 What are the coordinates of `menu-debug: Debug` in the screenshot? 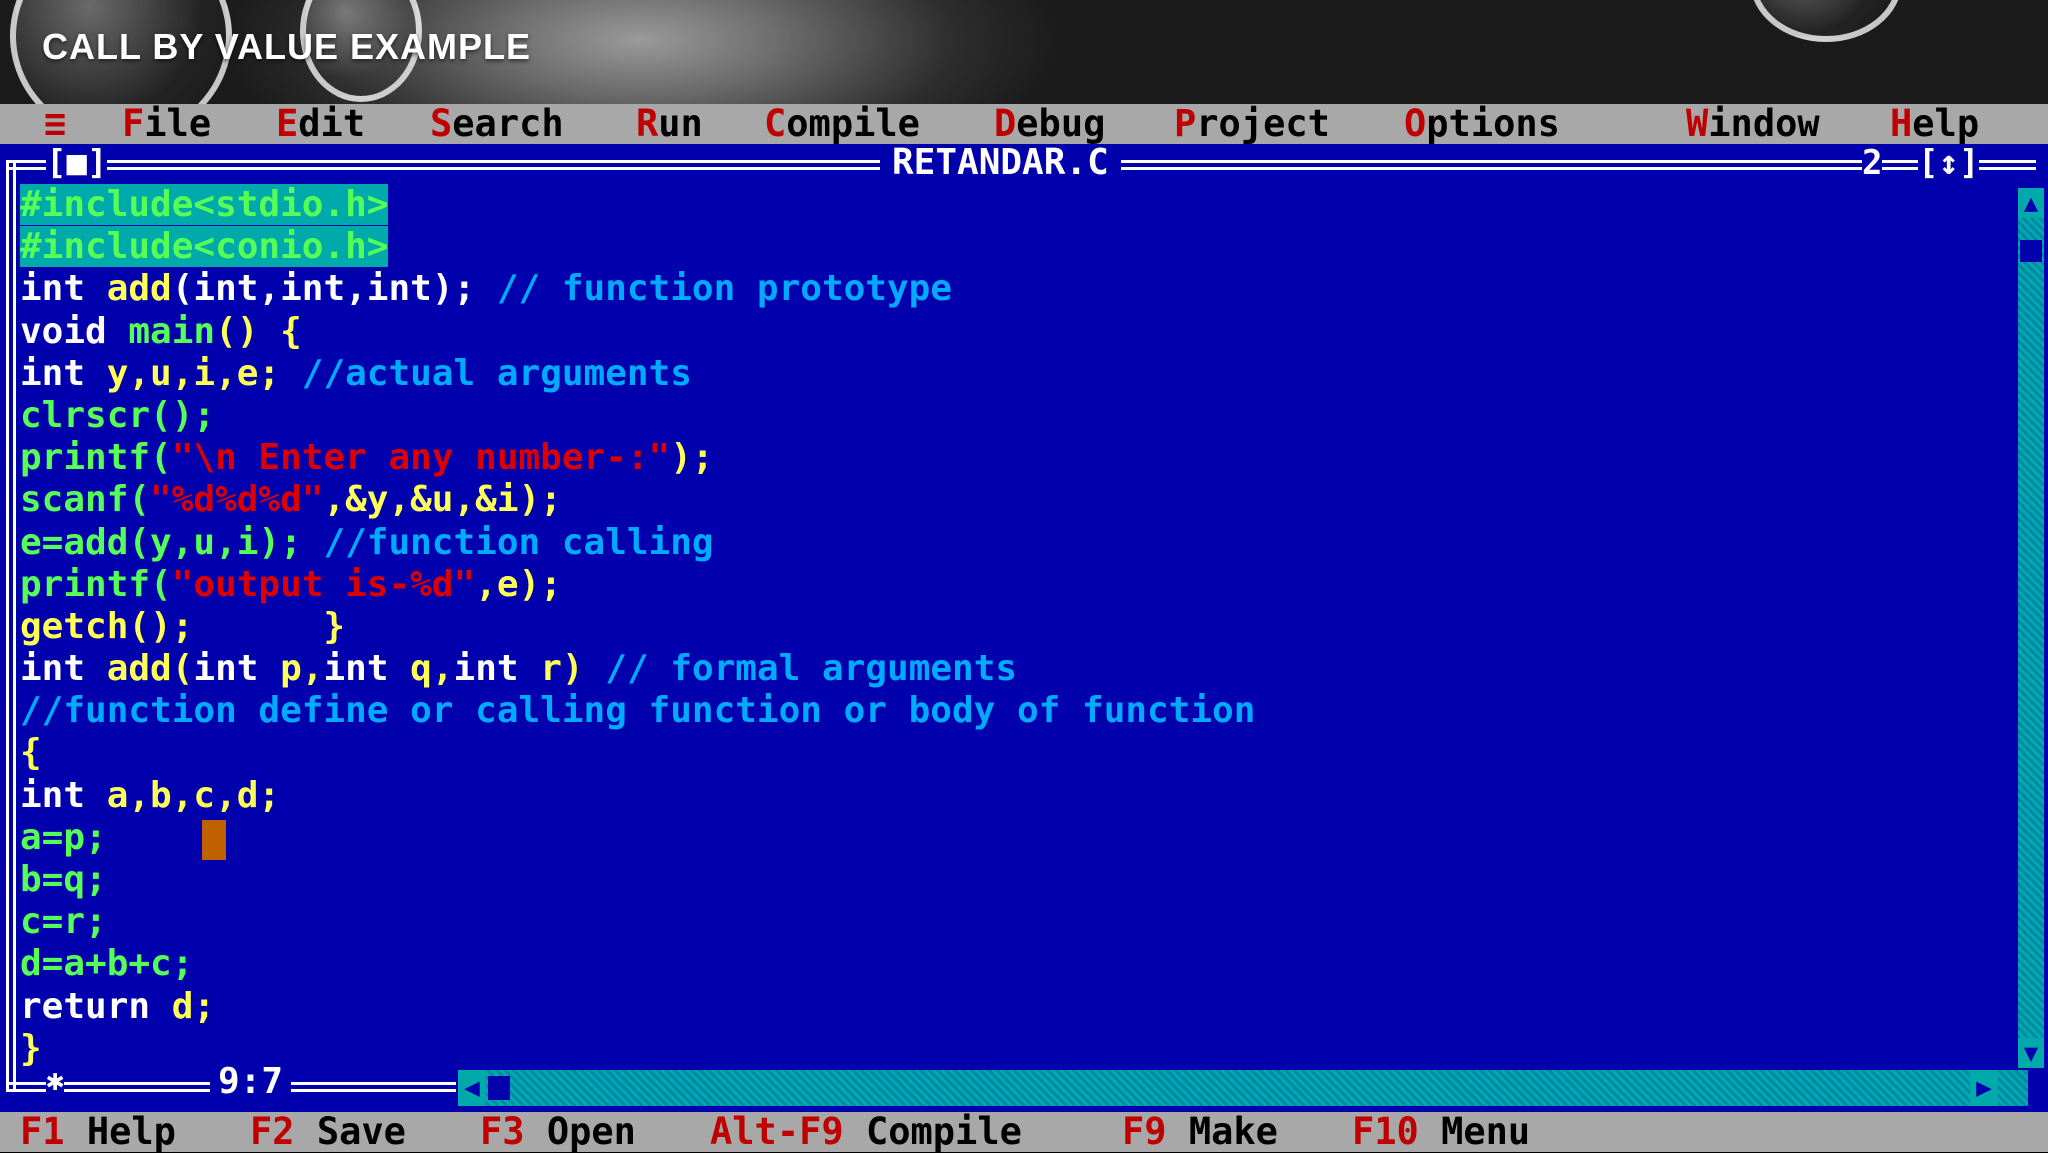 It's located at (1049, 124).